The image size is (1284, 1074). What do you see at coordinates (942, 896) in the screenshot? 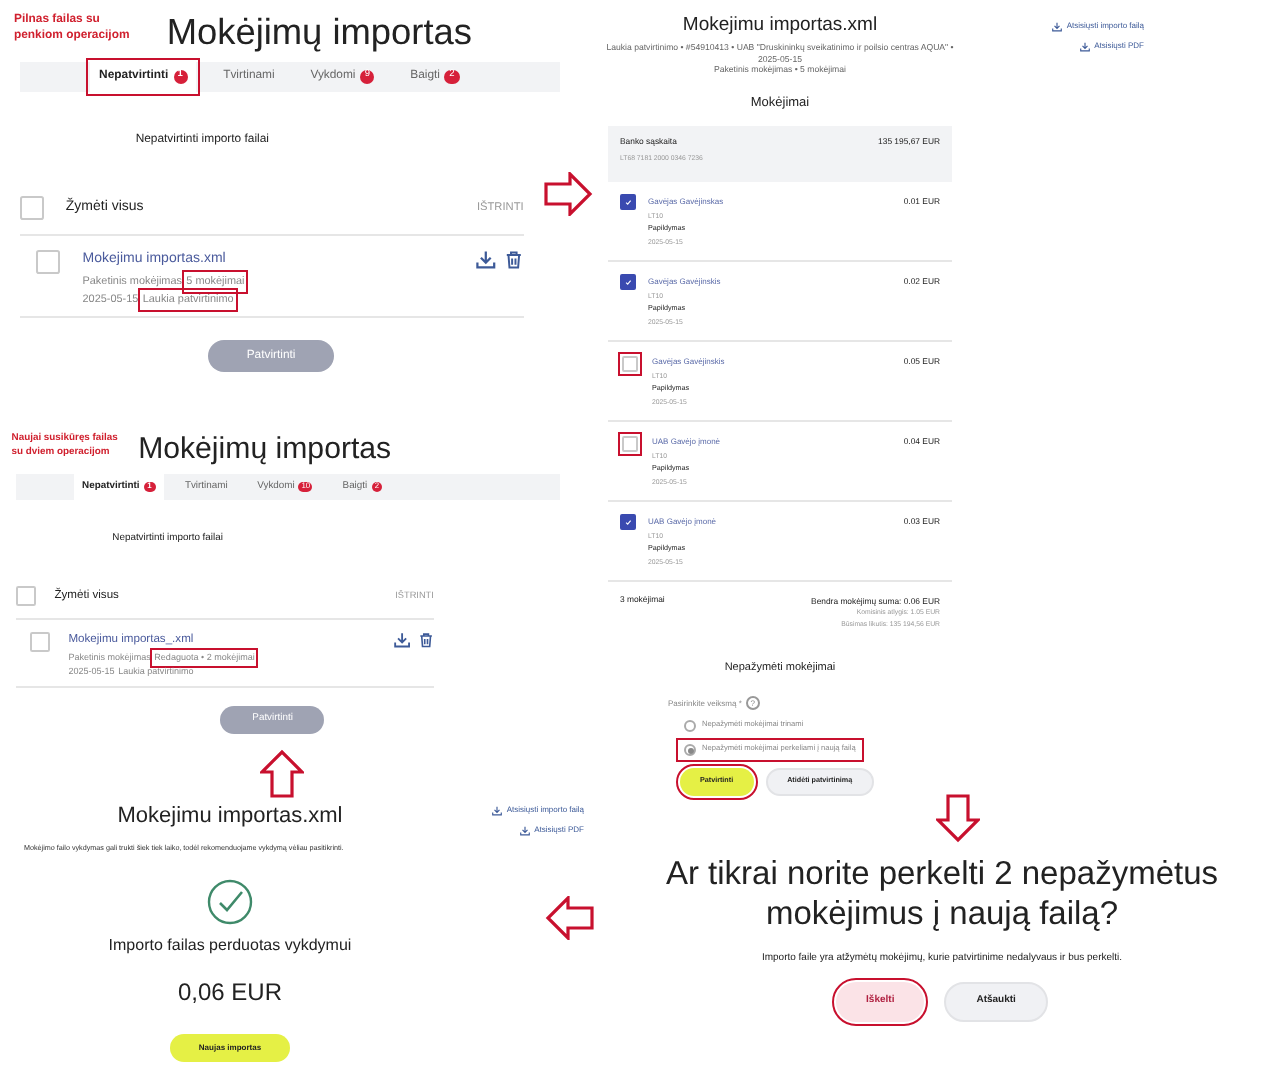
I see `dialog-heading: Ar tikrai norite perkelti 2 nepažymėtus mokėjimus į naują failą?` at bounding box center [942, 896].